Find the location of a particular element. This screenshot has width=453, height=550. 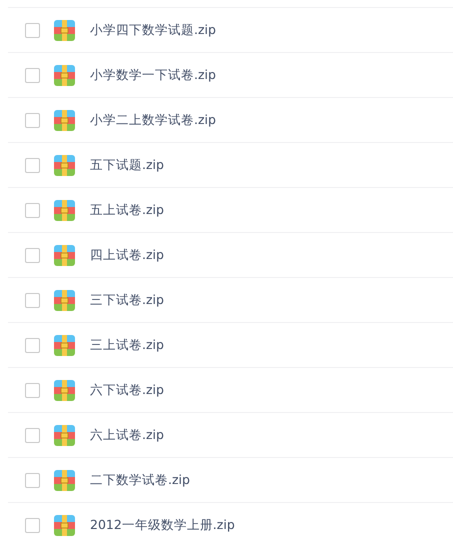

file-name: 五下试题.zip is located at coordinates (127, 165).